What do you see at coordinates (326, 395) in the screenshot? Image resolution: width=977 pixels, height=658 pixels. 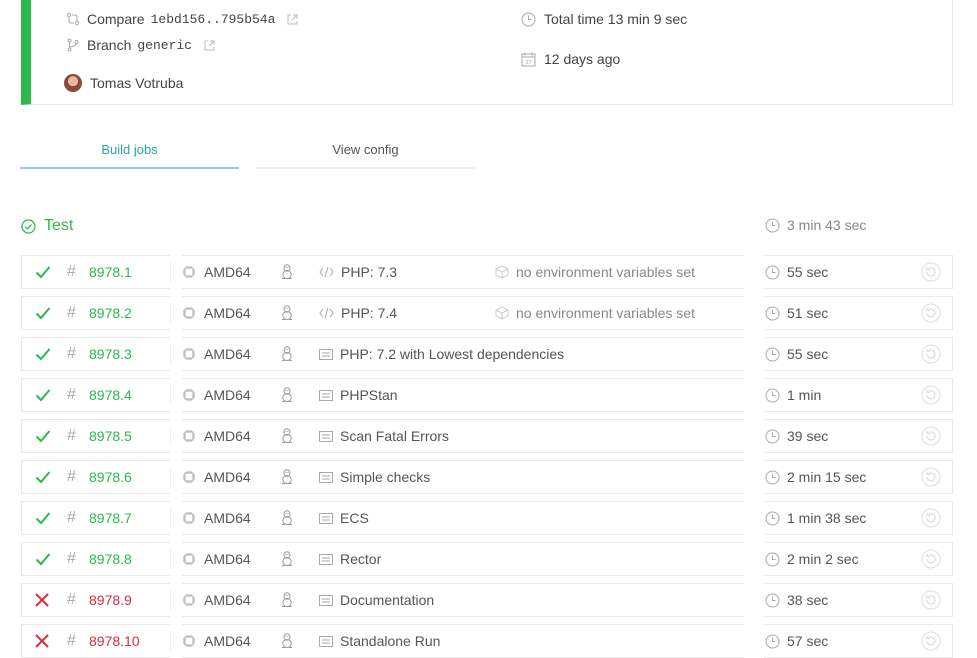 I see `job-name-icon` at bounding box center [326, 395].